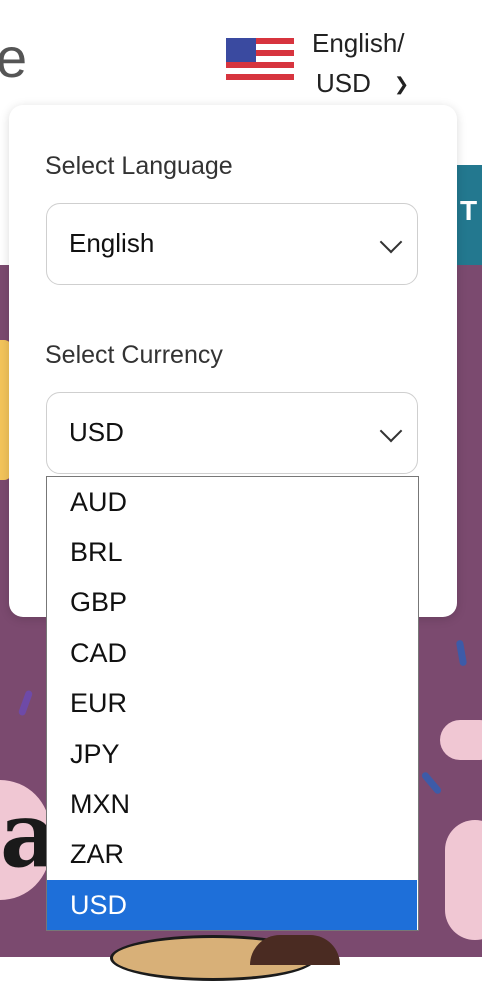  Describe the element at coordinates (96, 432) in the screenshot. I see `currency-select-value: USD` at that location.